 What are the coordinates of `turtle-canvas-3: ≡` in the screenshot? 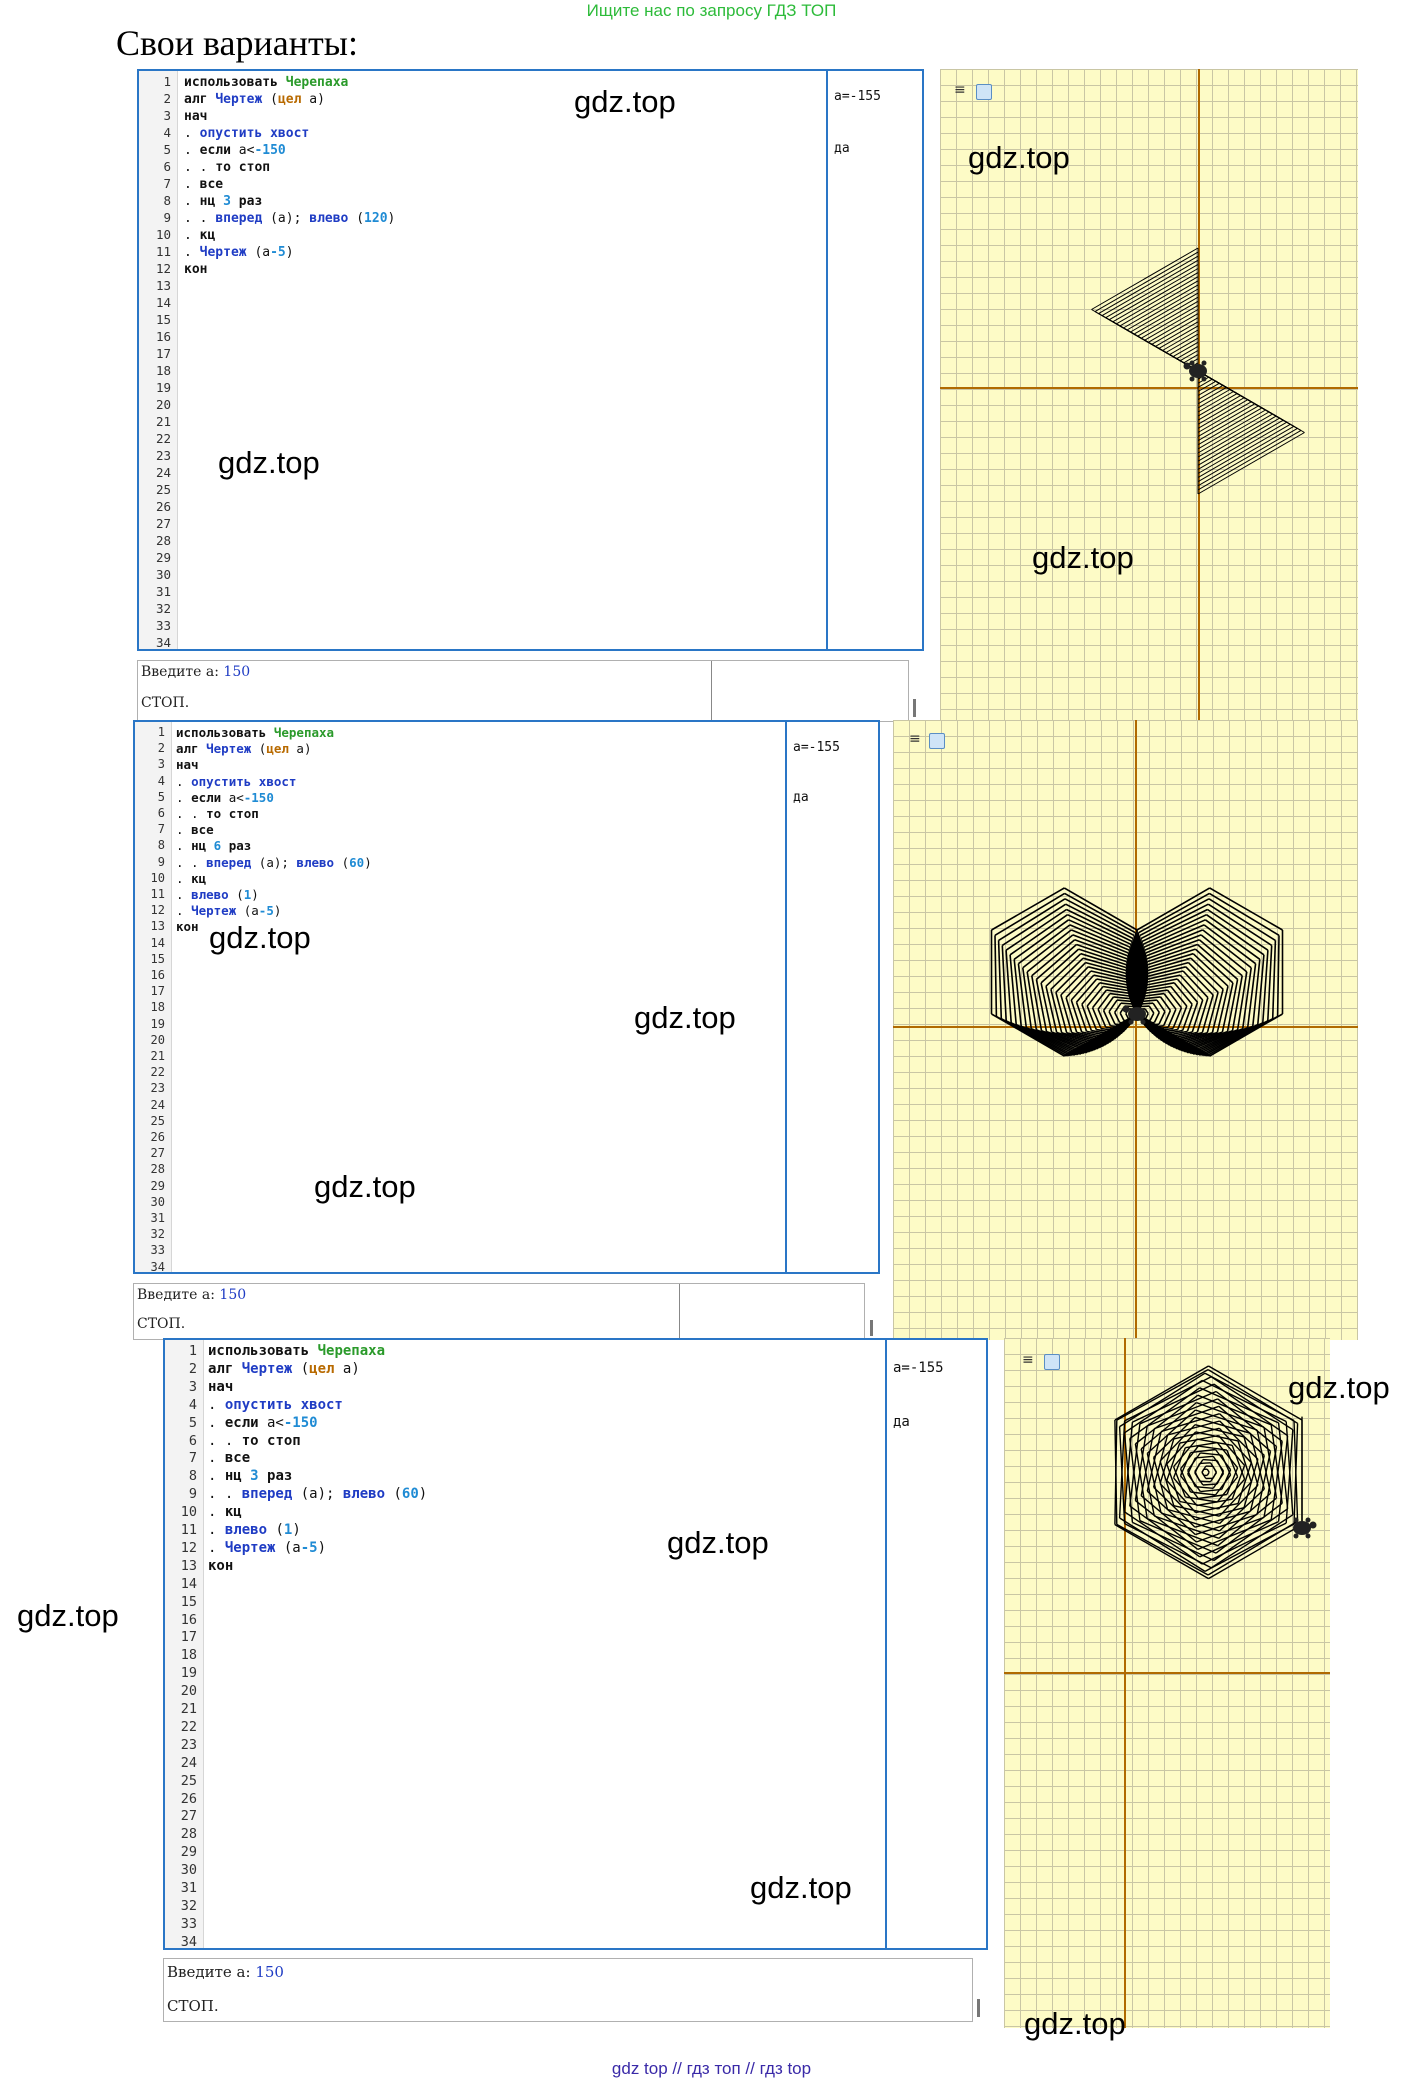 It's located at (1167, 1683).